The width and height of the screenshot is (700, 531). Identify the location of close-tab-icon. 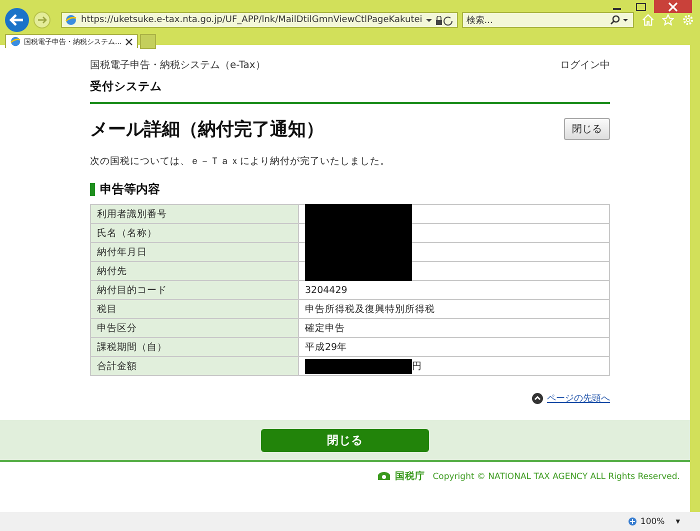
(128, 42).